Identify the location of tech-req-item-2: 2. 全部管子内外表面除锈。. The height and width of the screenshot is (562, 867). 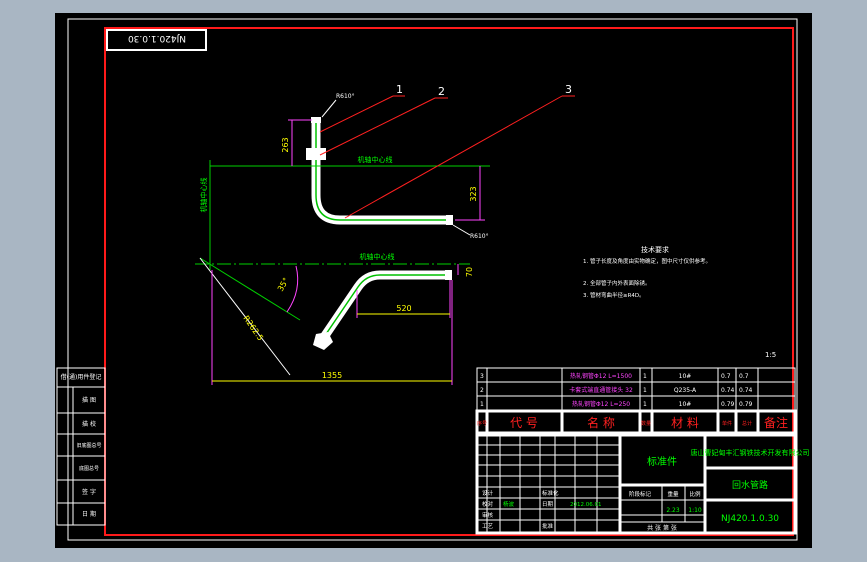
(617, 283).